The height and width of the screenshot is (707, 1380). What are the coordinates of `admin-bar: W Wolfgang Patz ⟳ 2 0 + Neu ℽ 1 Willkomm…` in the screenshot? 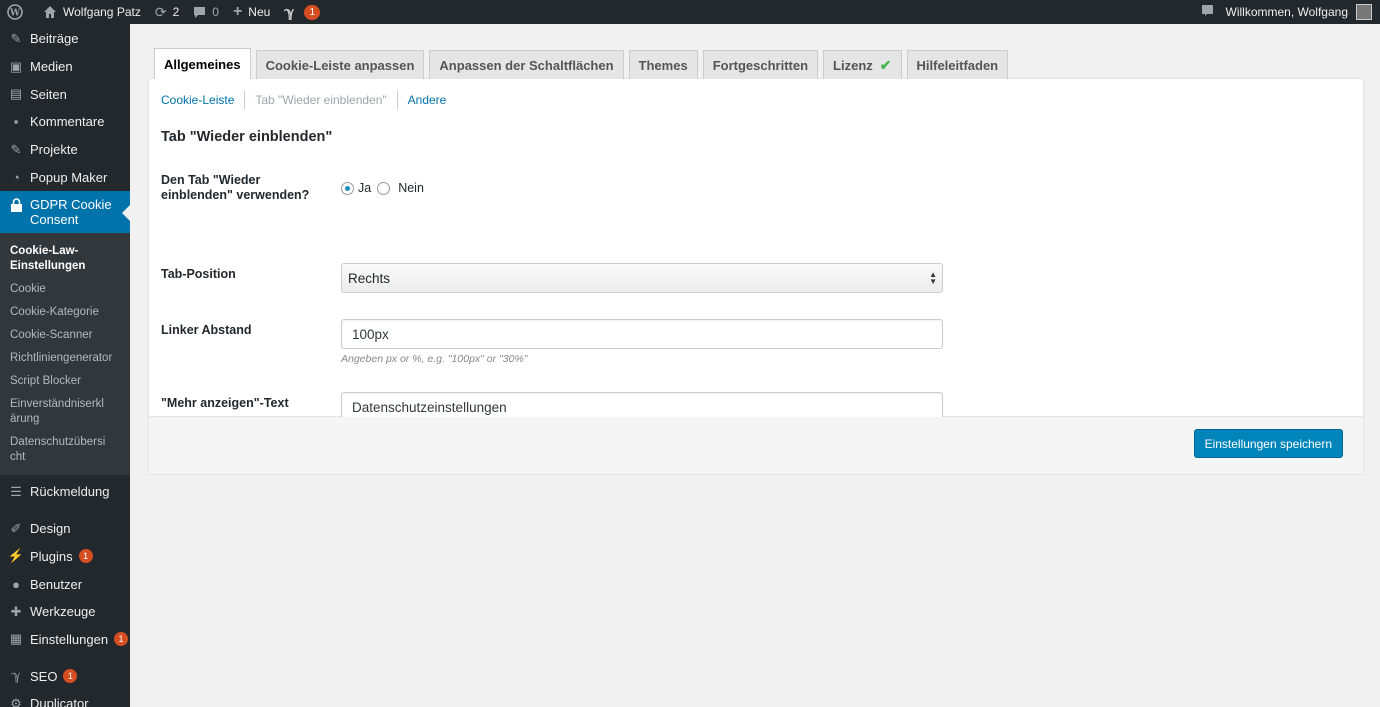 It's located at (690, 12).